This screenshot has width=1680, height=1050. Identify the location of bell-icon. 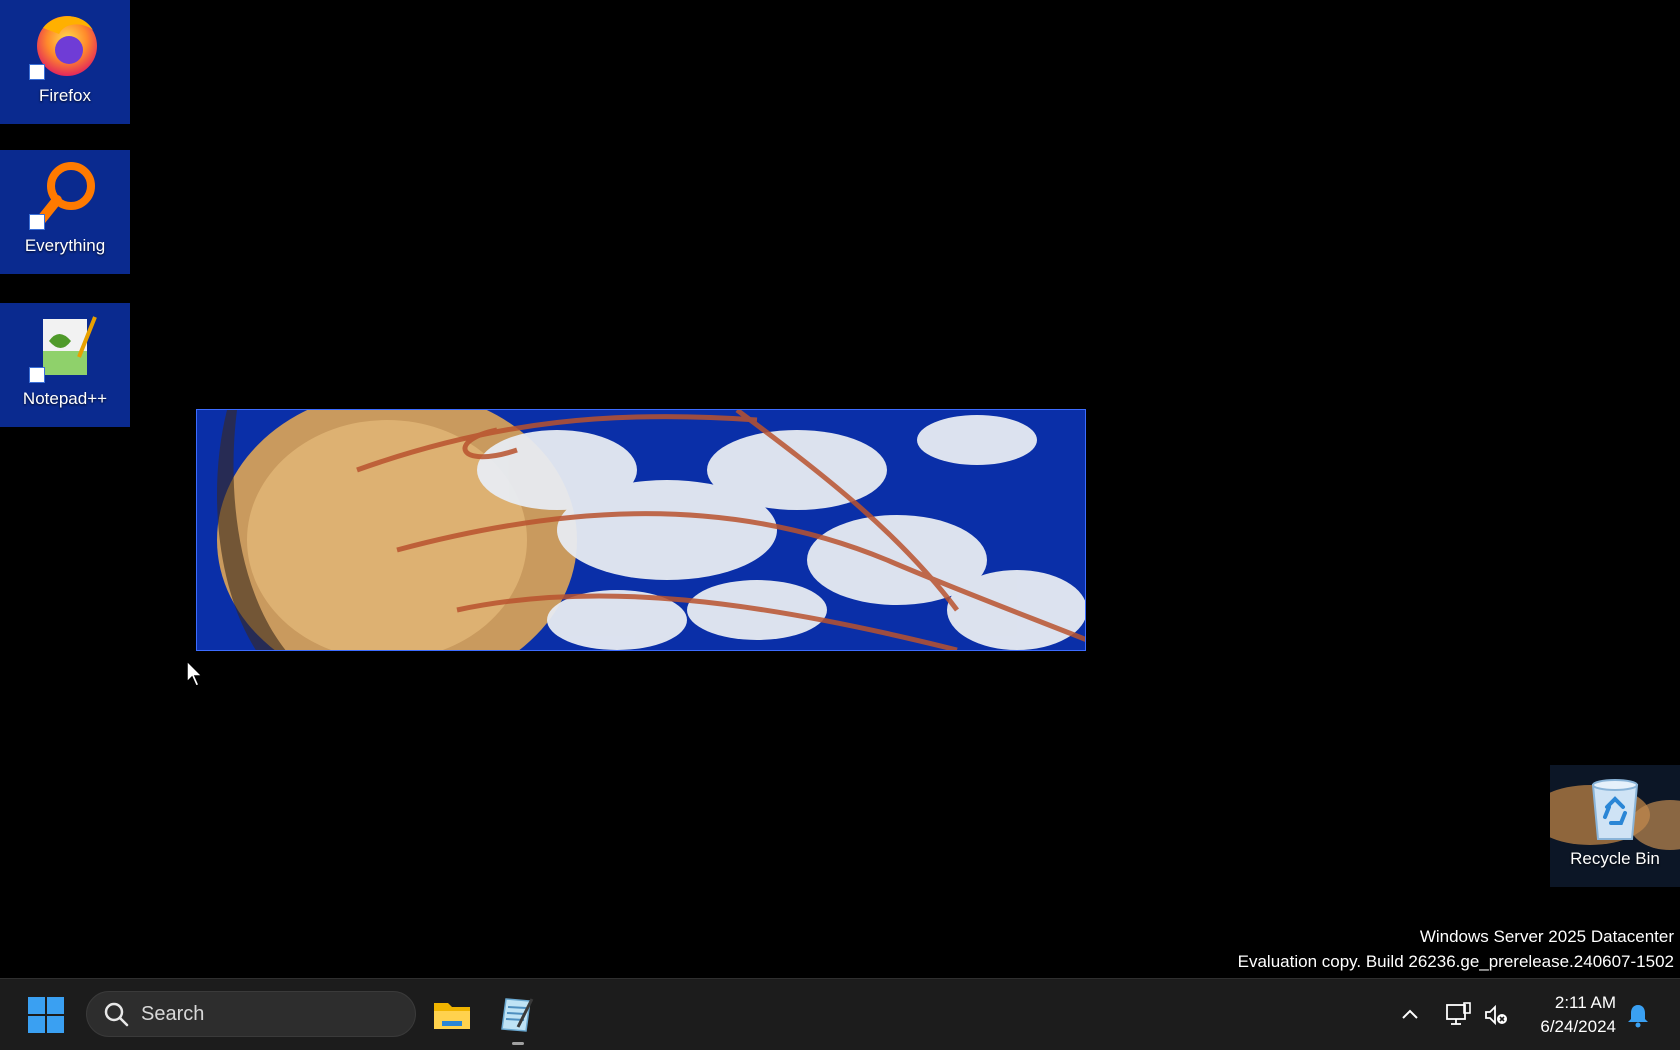
(1638, 1016).